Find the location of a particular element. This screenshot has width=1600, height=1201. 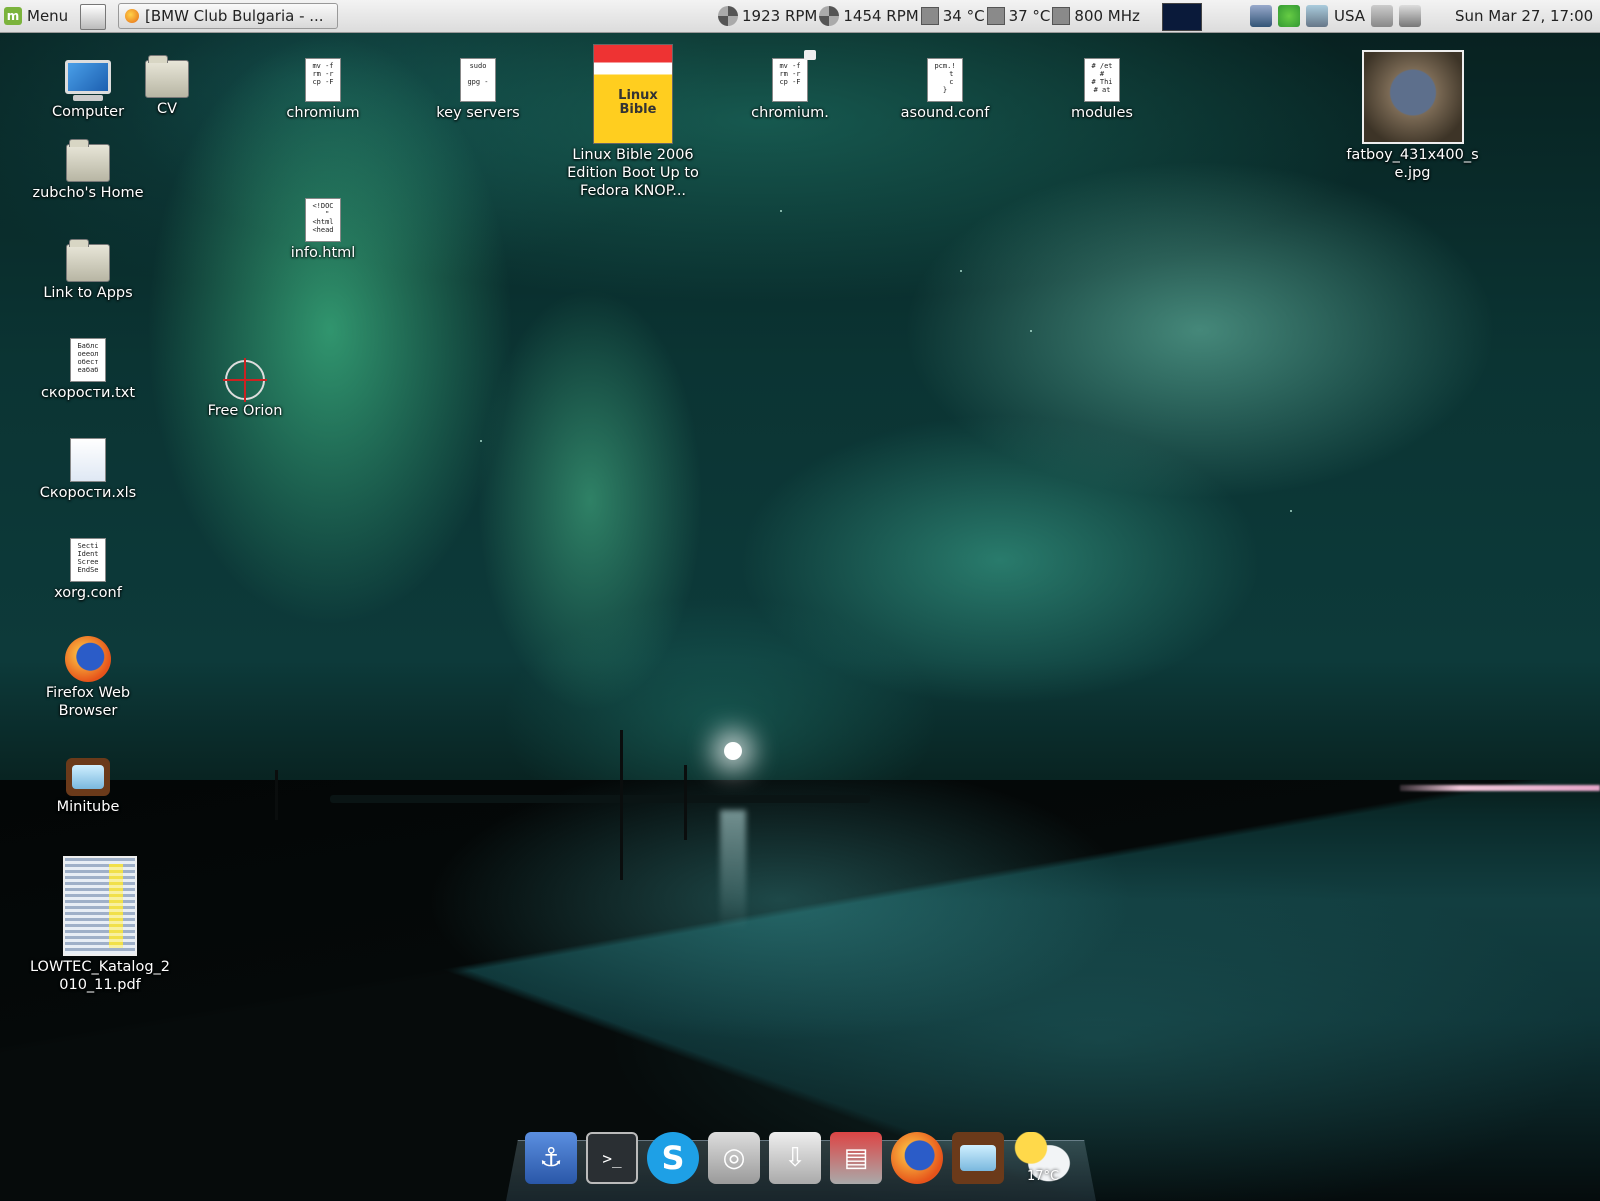

cpu-frequency: 800 MHz is located at coordinates (1107, 16).